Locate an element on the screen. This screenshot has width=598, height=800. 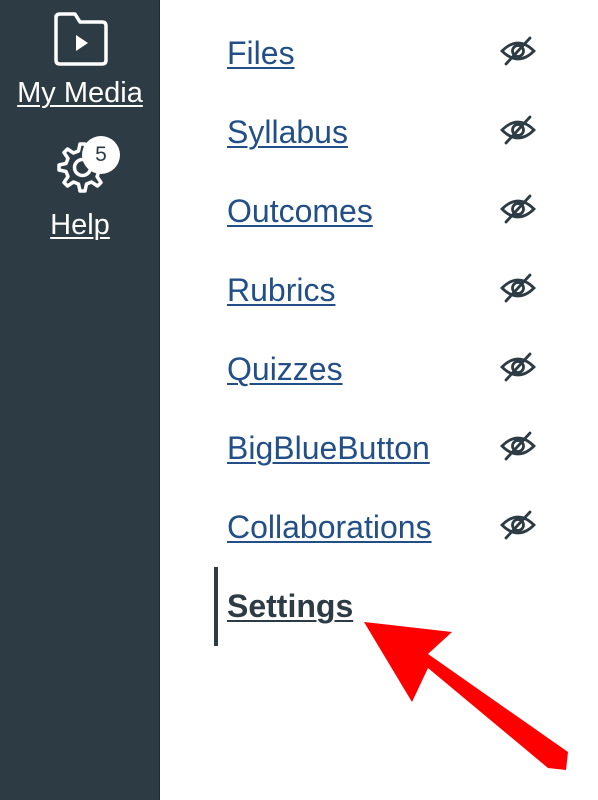
course-nav-item-files: Files is located at coordinates (406, 53).